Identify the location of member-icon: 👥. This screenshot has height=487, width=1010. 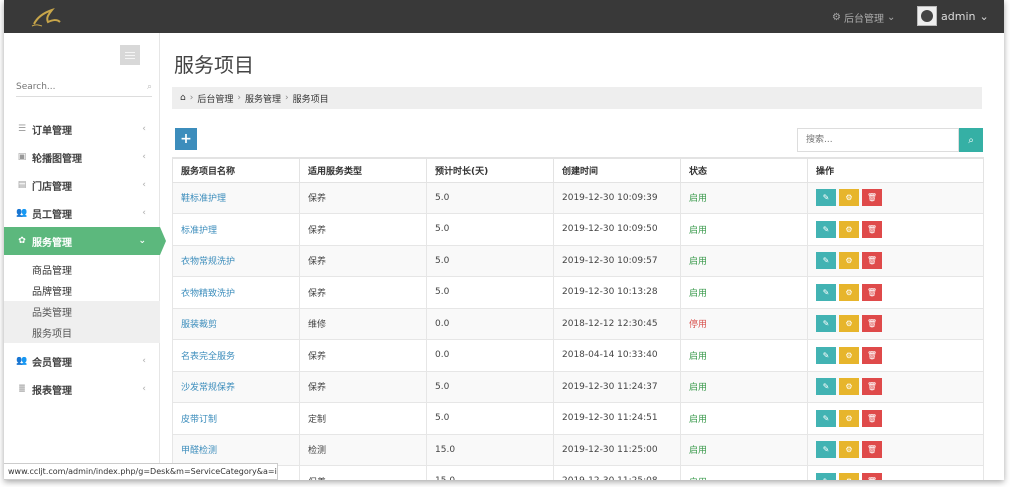
(22, 361).